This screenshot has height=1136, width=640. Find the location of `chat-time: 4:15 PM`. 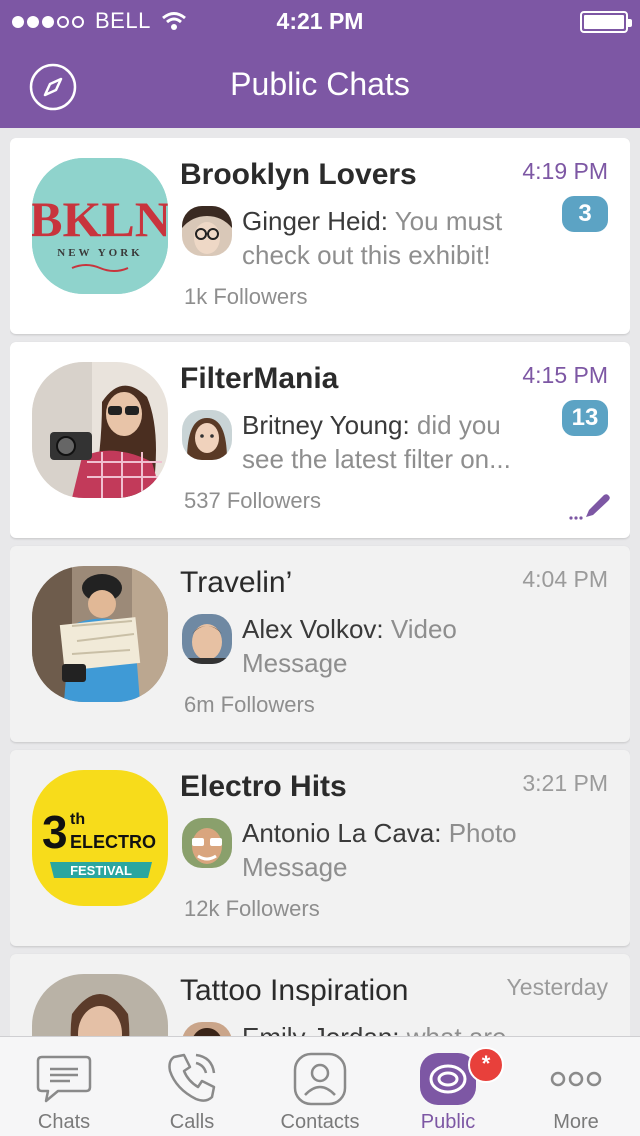

chat-time: 4:15 PM is located at coordinates (565, 375).